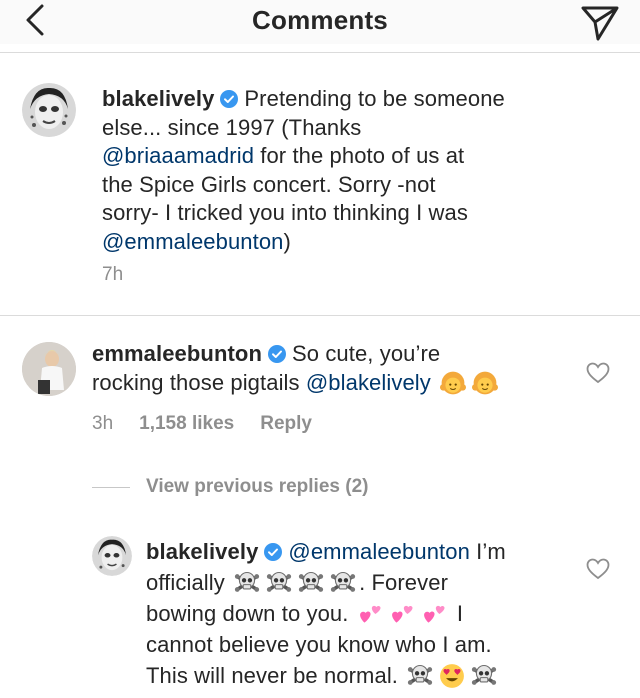 The width and height of the screenshot is (640, 698). I want to click on reply-line: officially, so click(185, 582).